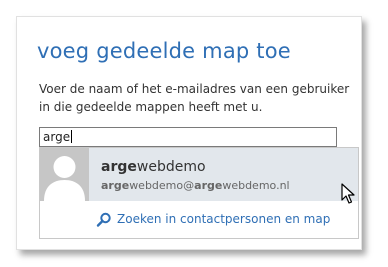 The height and width of the screenshot is (267, 388). Describe the element at coordinates (64, 174) in the screenshot. I see `person-placeholder-icon` at that location.